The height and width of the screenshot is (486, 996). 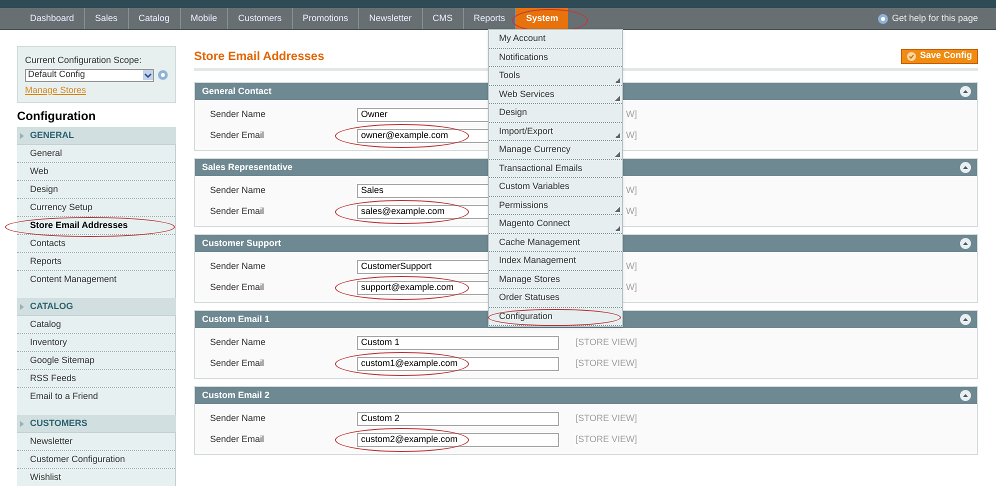 What do you see at coordinates (555, 169) in the screenshot?
I see `menu-item: Transactional Emails` at bounding box center [555, 169].